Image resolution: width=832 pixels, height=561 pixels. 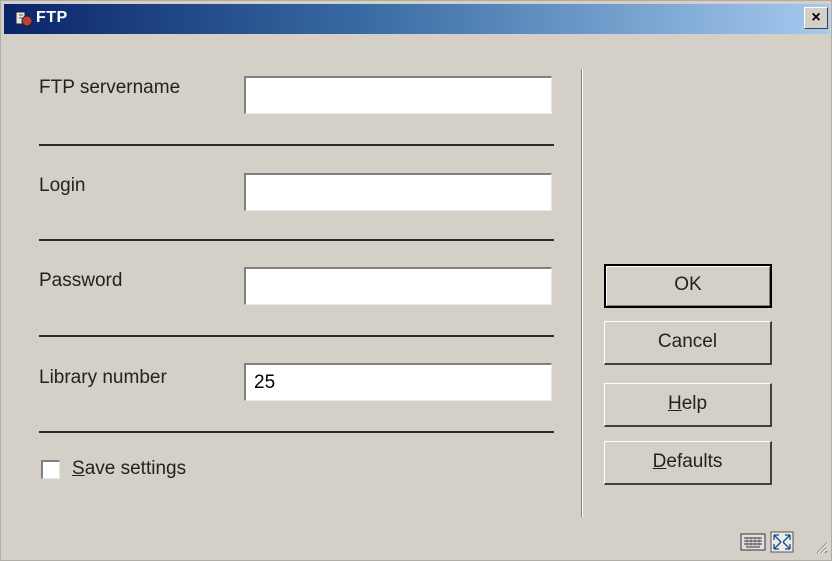 I want to click on mnemonic-h: H, so click(x=674, y=403).